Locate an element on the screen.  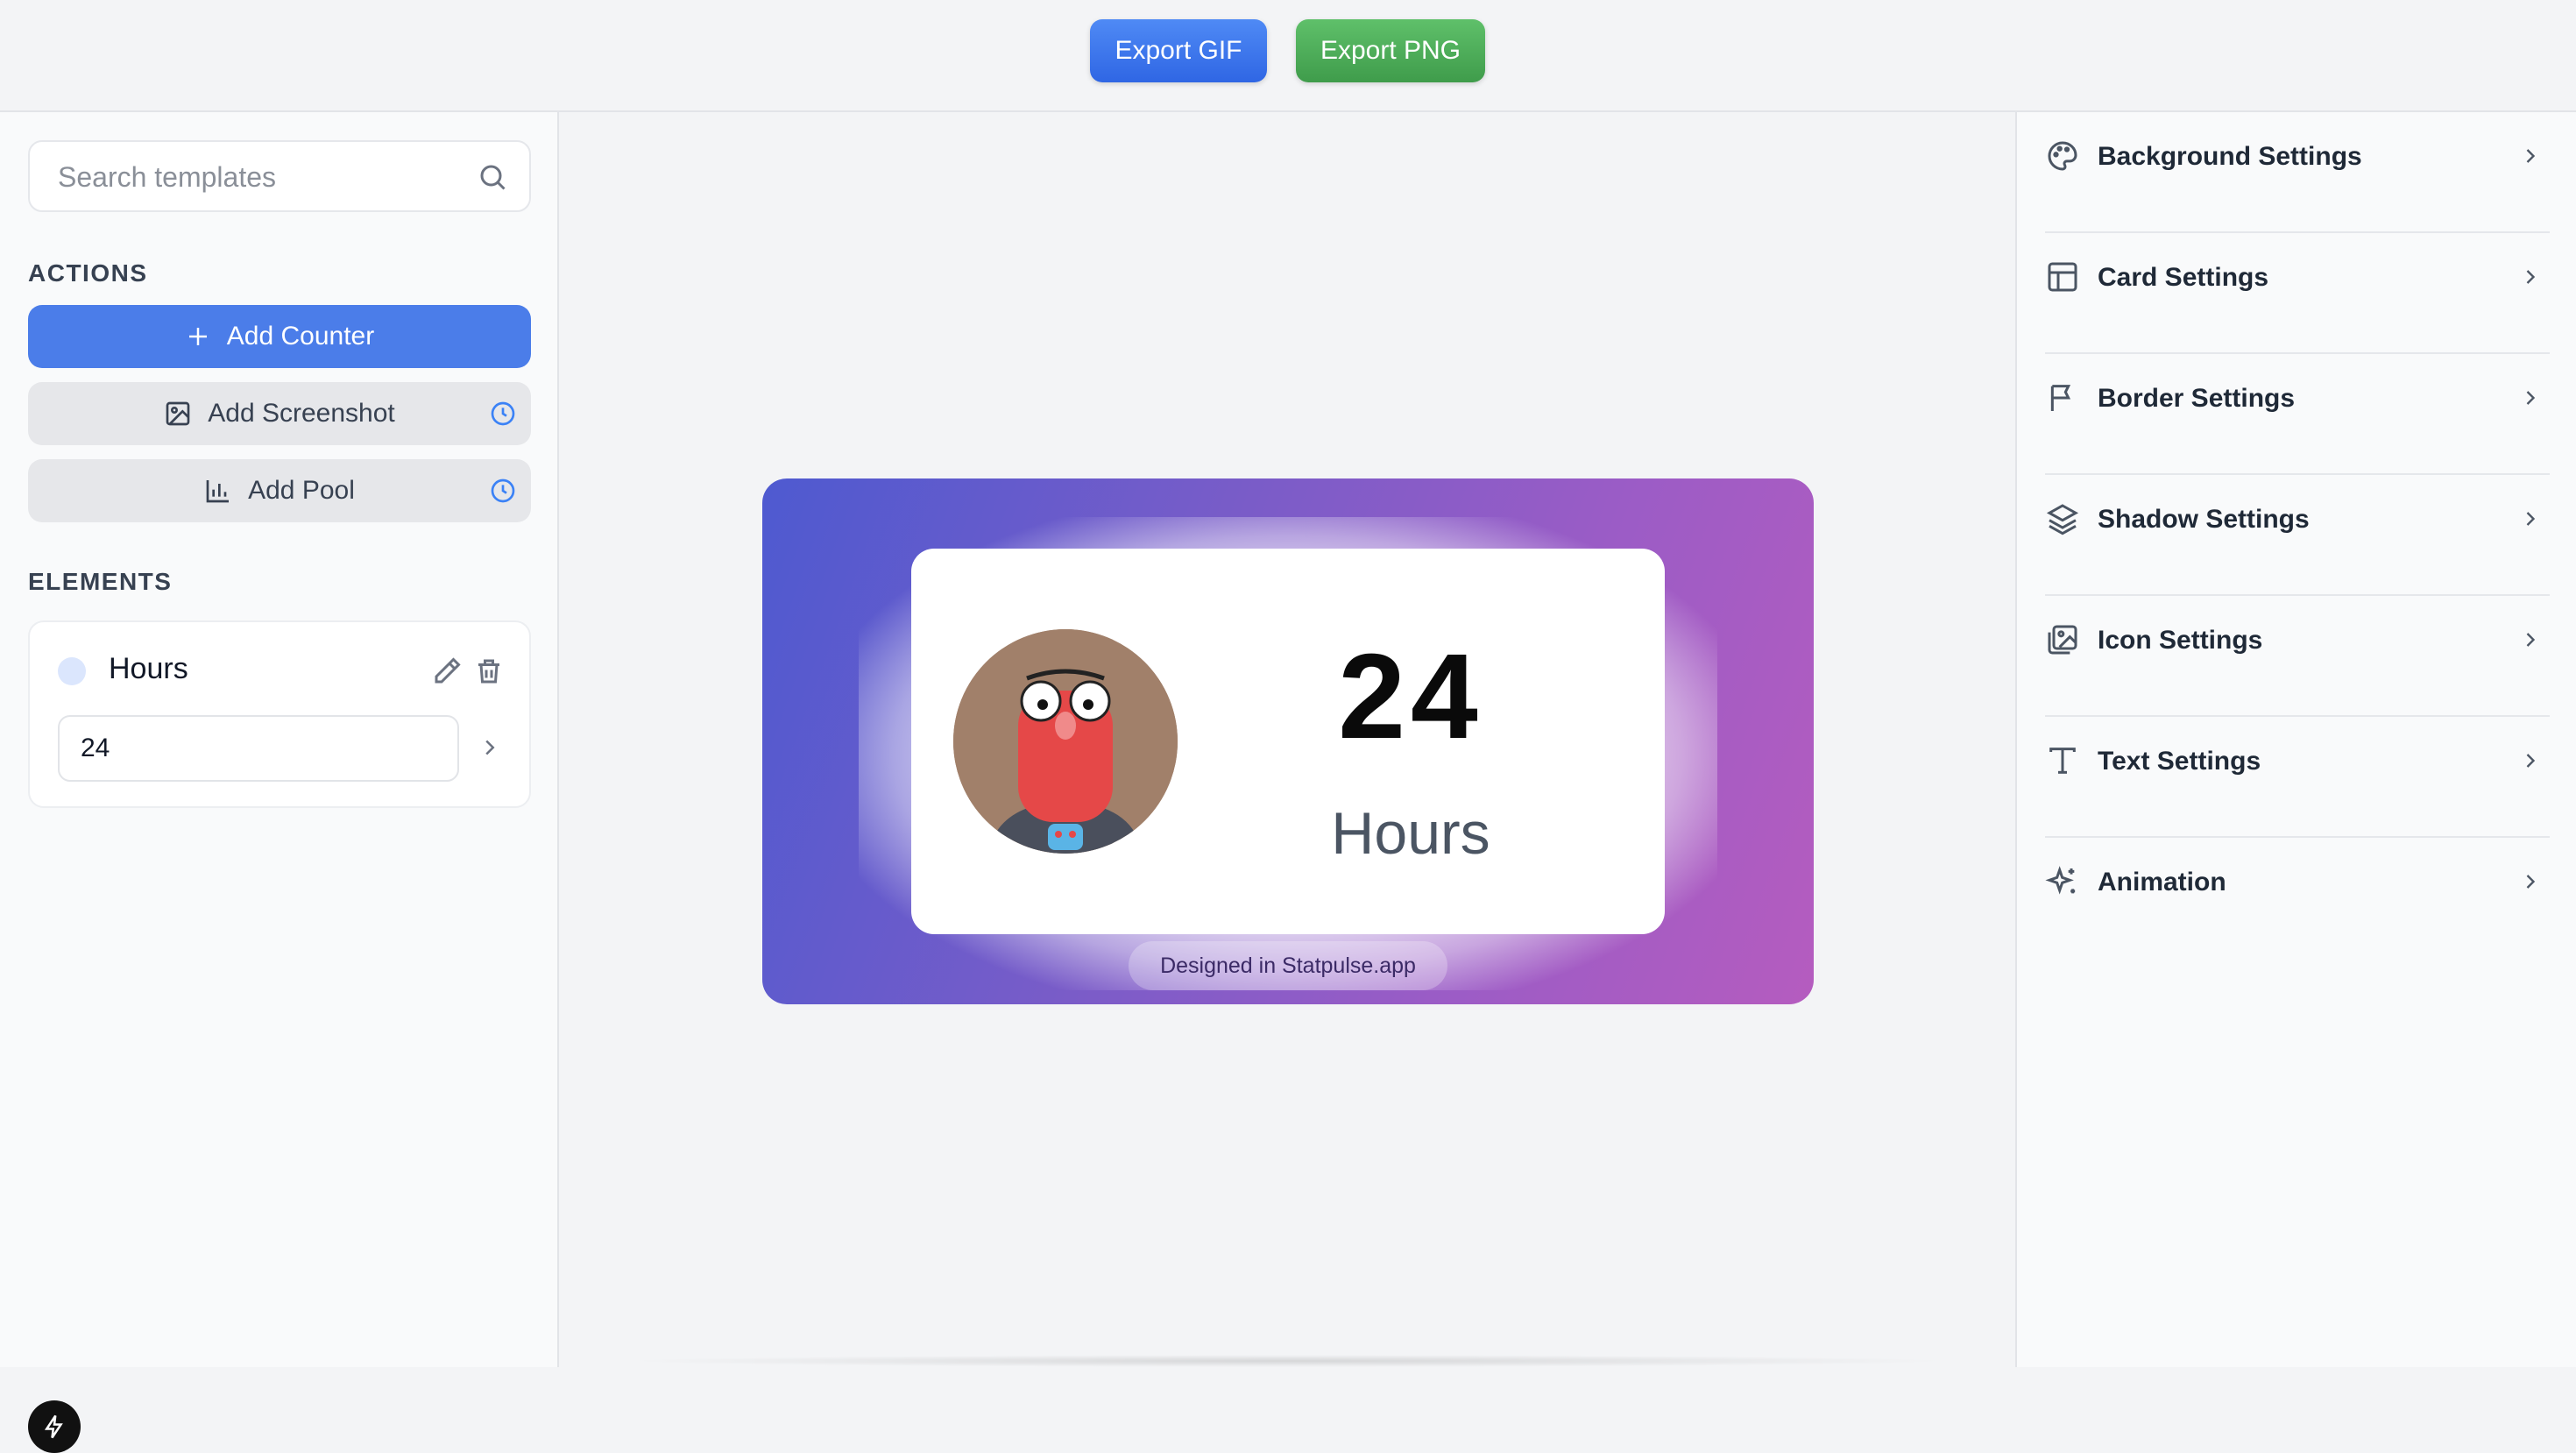
search-input: Search templates is located at coordinates (279, 176).